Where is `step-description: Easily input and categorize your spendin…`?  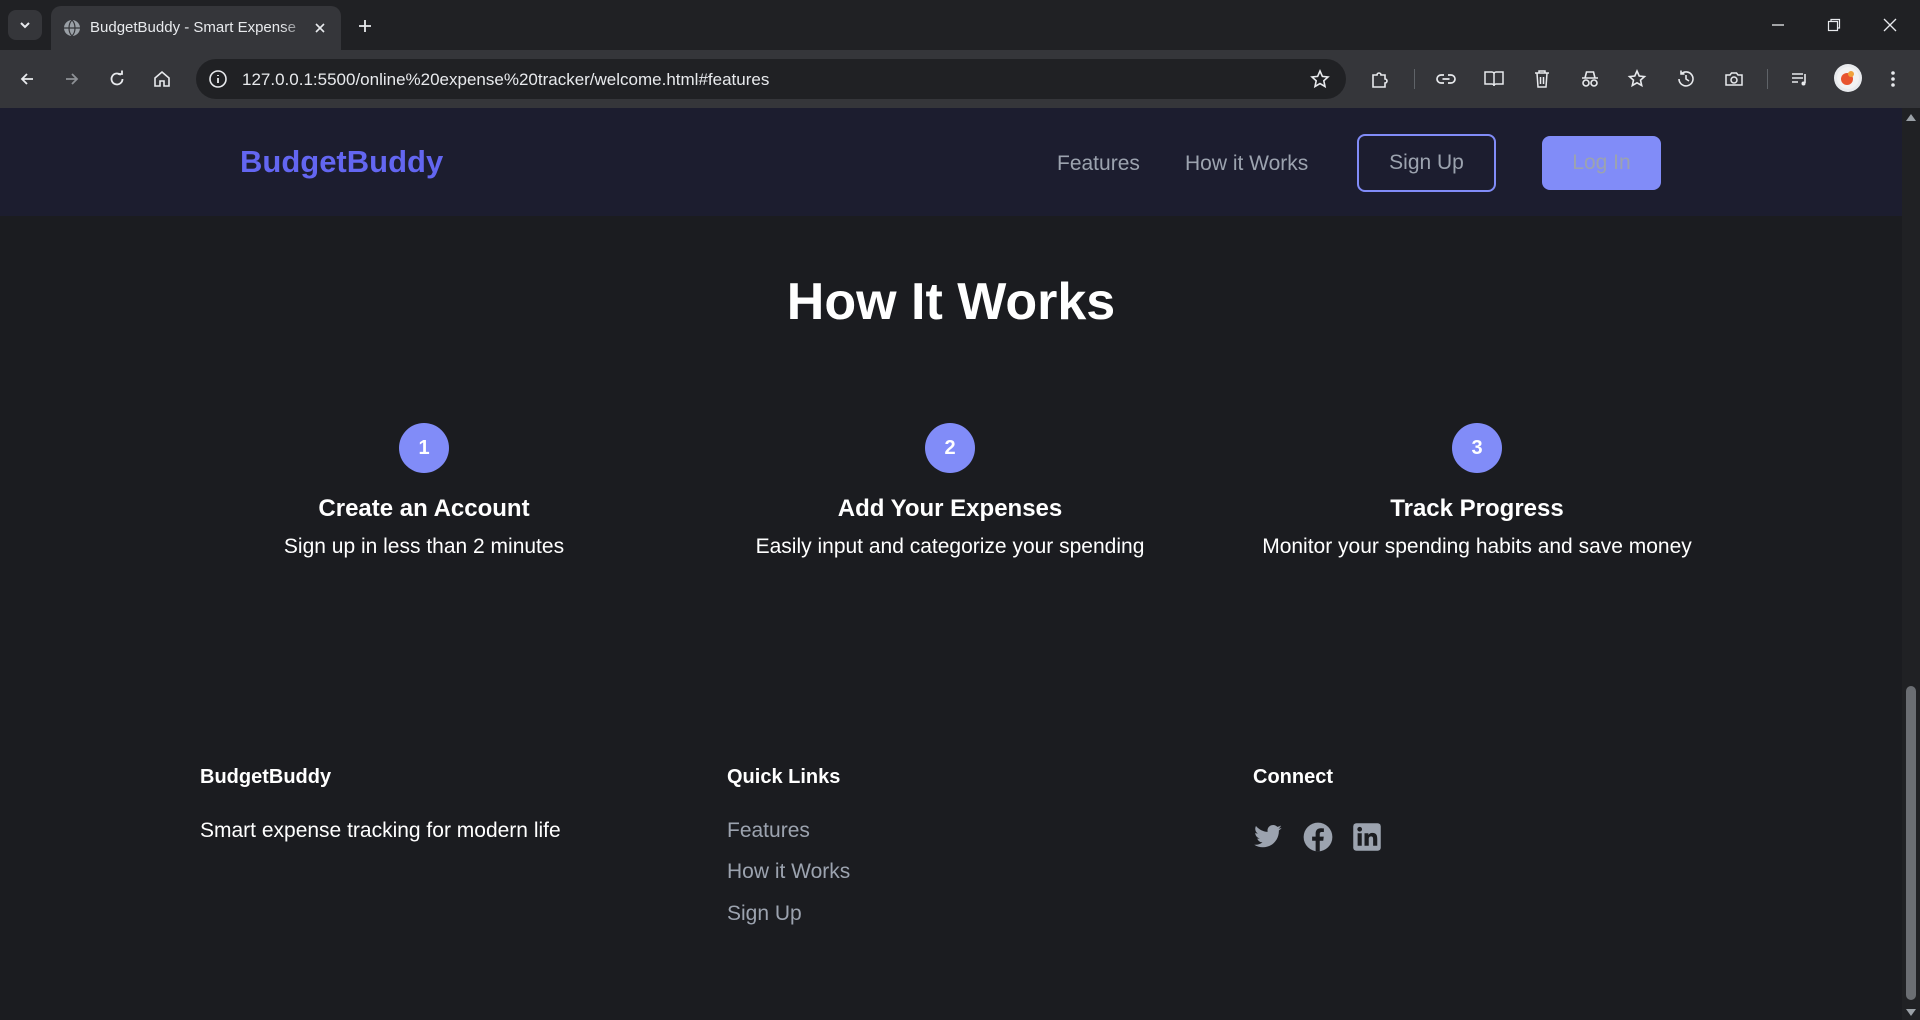
step-description: Easily input and categorize your spendin… is located at coordinates (950, 546).